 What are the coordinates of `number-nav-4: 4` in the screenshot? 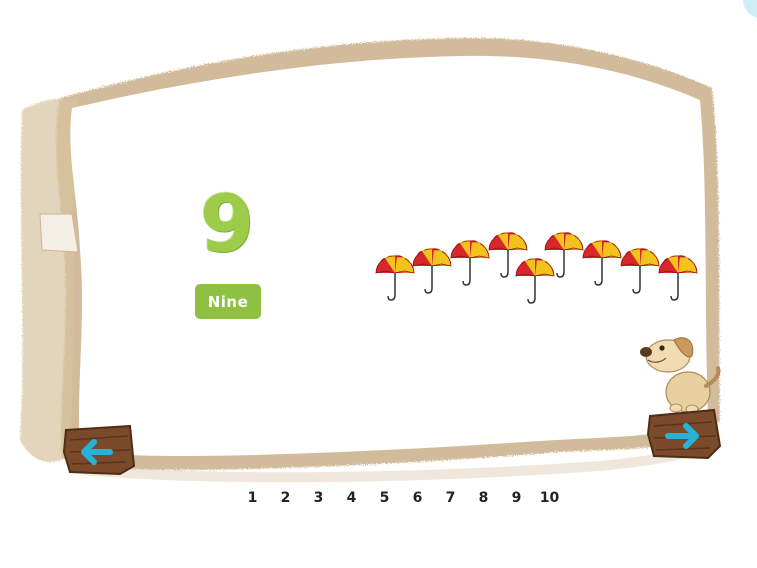 It's located at (351, 502).